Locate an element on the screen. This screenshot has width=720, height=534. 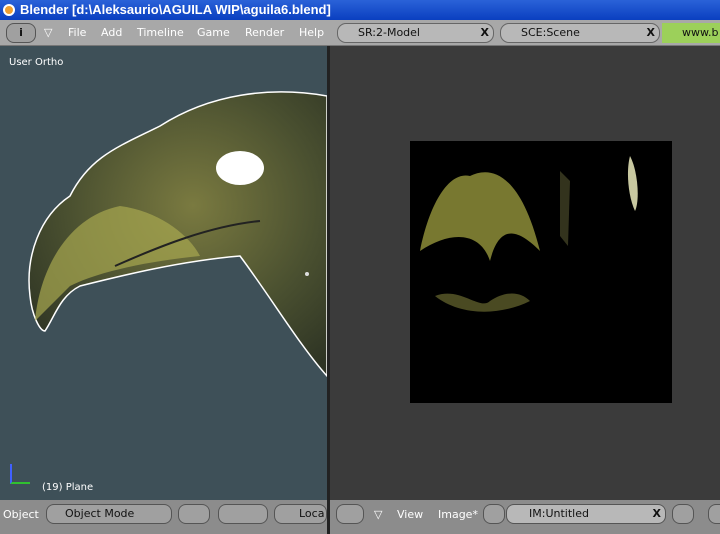
image-selector: IM:Untitled X is located at coordinates (586, 514).